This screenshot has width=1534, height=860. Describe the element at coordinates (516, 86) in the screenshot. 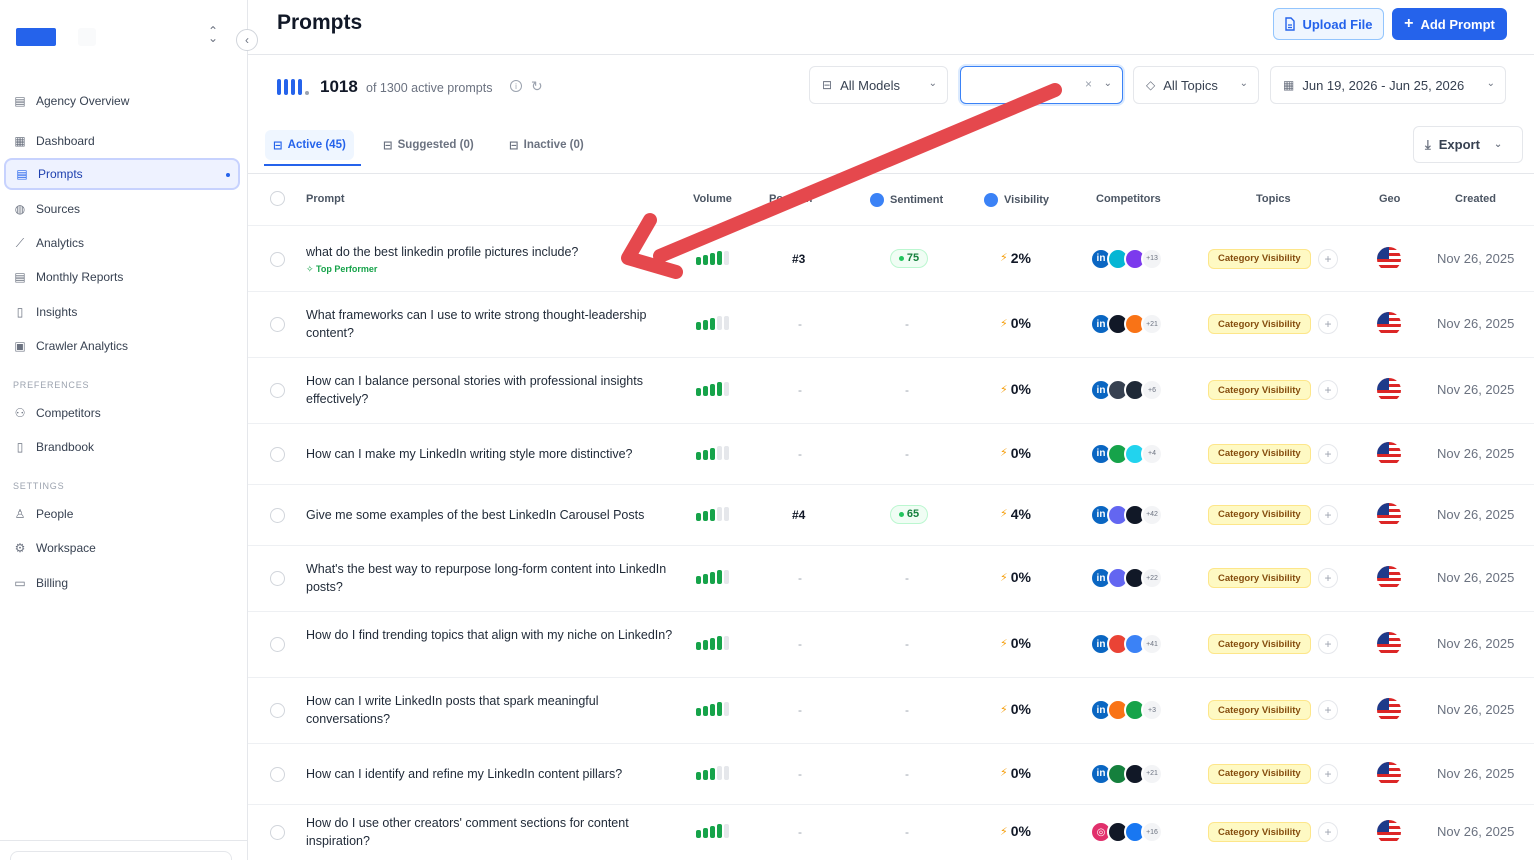

I see `info-icon: i` at that location.